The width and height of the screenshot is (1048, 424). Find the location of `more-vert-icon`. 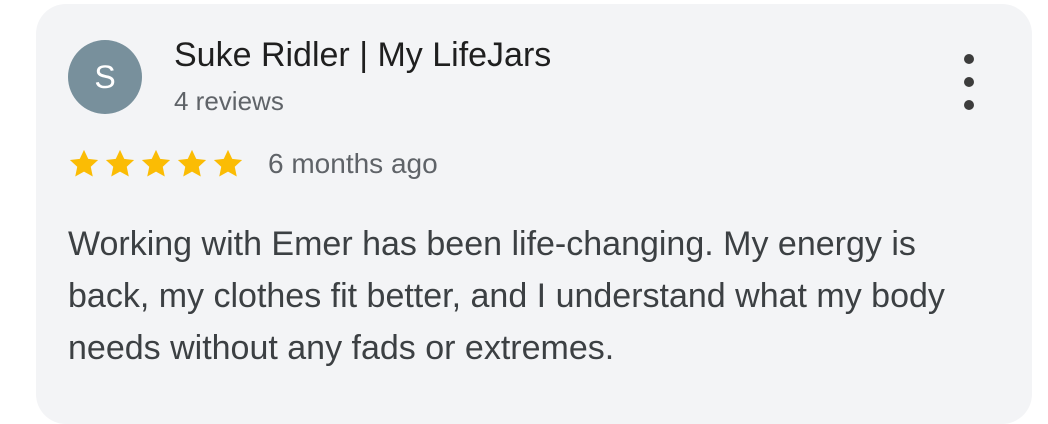

more-vert-icon is located at coordinates (969, 59).